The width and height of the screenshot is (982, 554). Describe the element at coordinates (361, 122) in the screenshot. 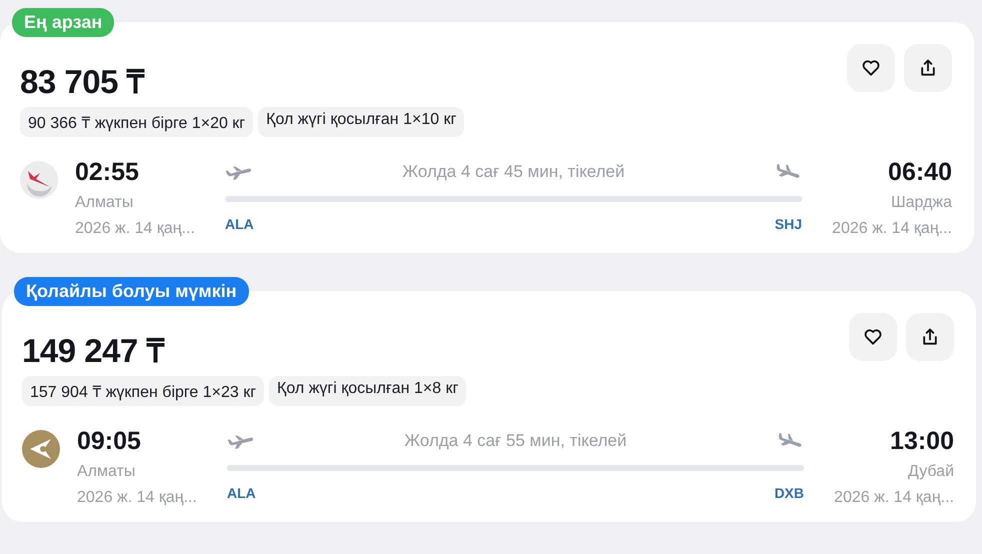

I see `fare-option-chip: Қол жүгі қосылған 1×10 кг` at that location.